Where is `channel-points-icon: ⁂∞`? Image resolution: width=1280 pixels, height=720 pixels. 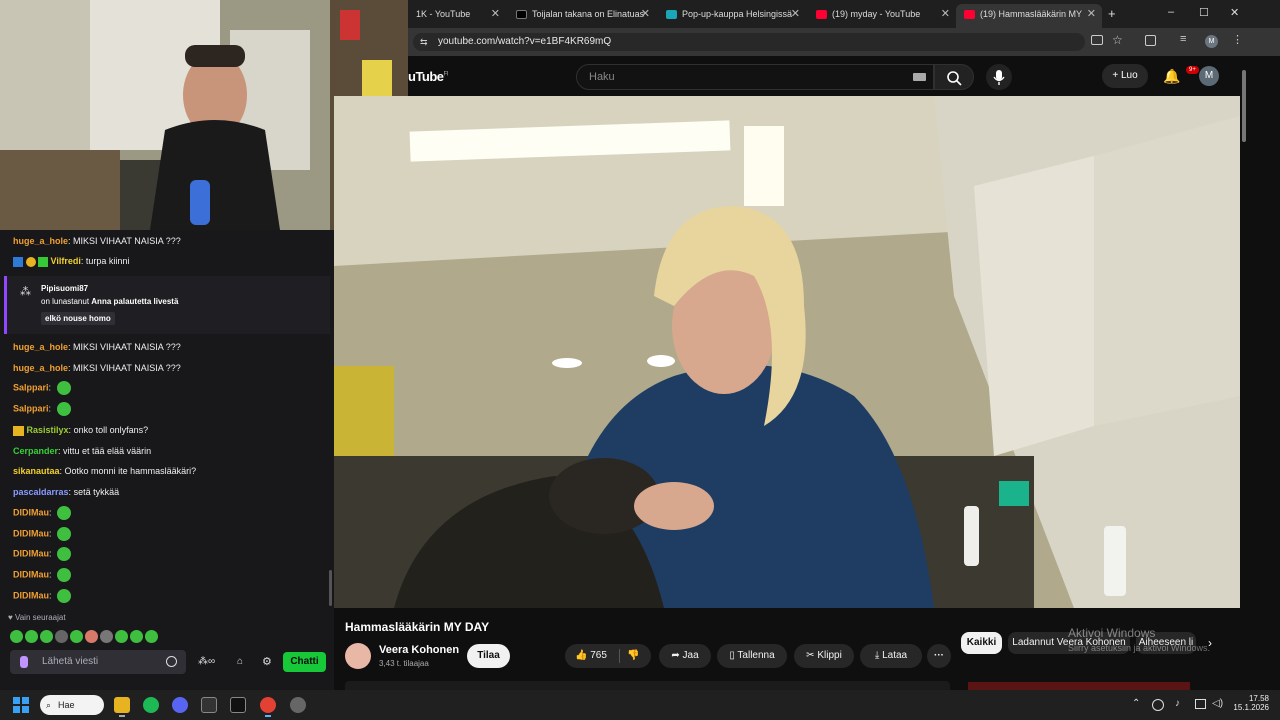 channel-points-icon: ⁂∞ is located at coordinates (206, 661).